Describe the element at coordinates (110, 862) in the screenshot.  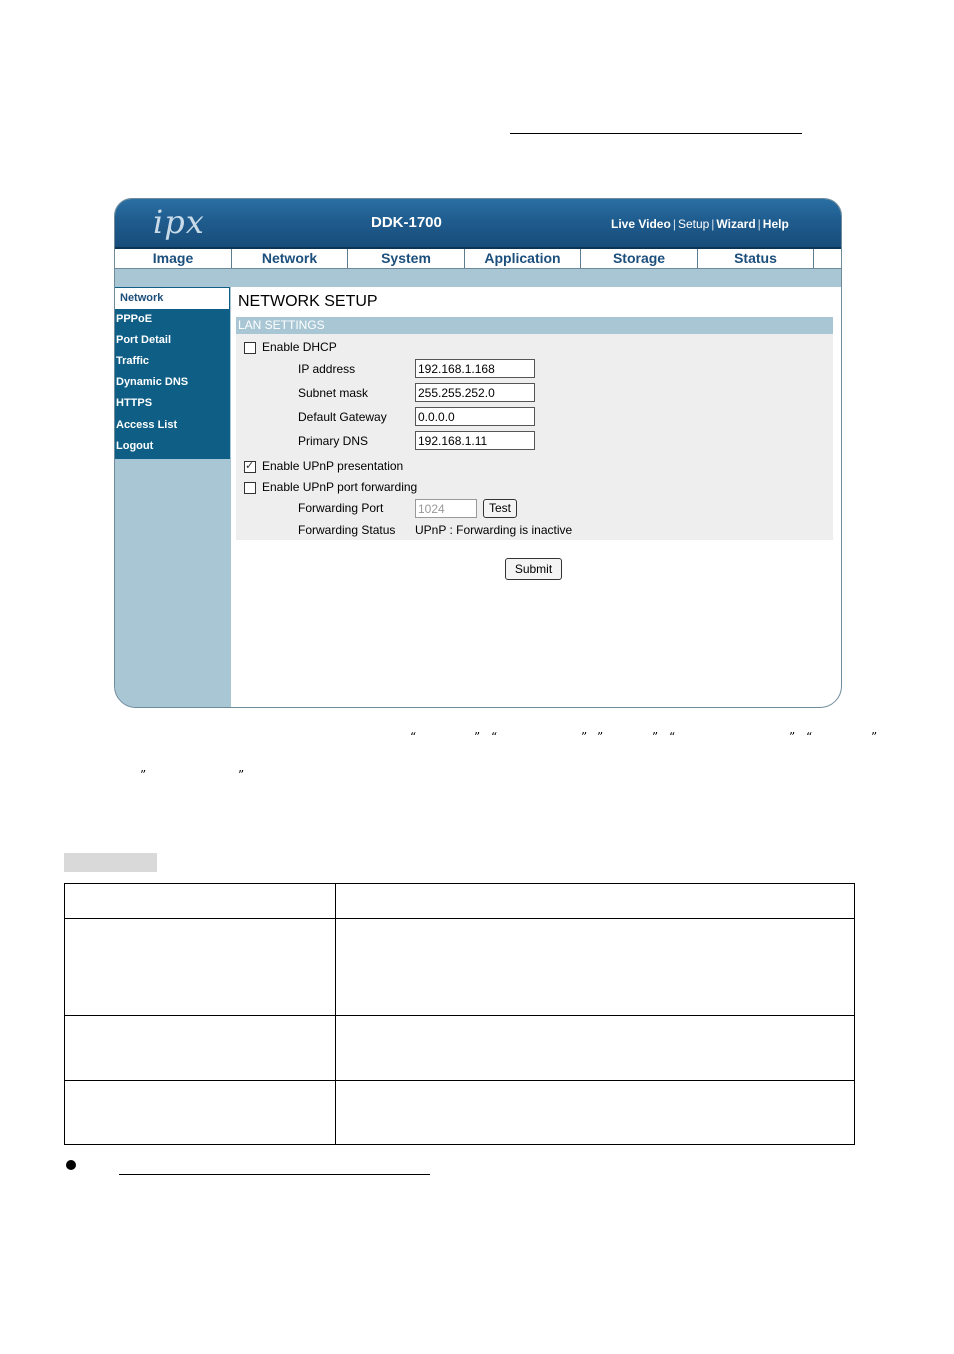
I see `section-label-block` at that location.